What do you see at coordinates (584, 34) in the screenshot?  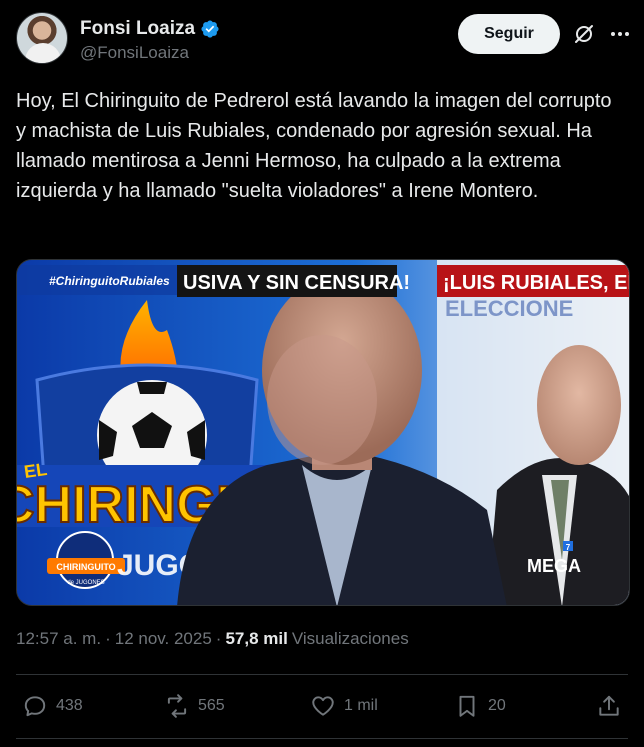 I see `grok-icon` at bounding box center [584, 34].